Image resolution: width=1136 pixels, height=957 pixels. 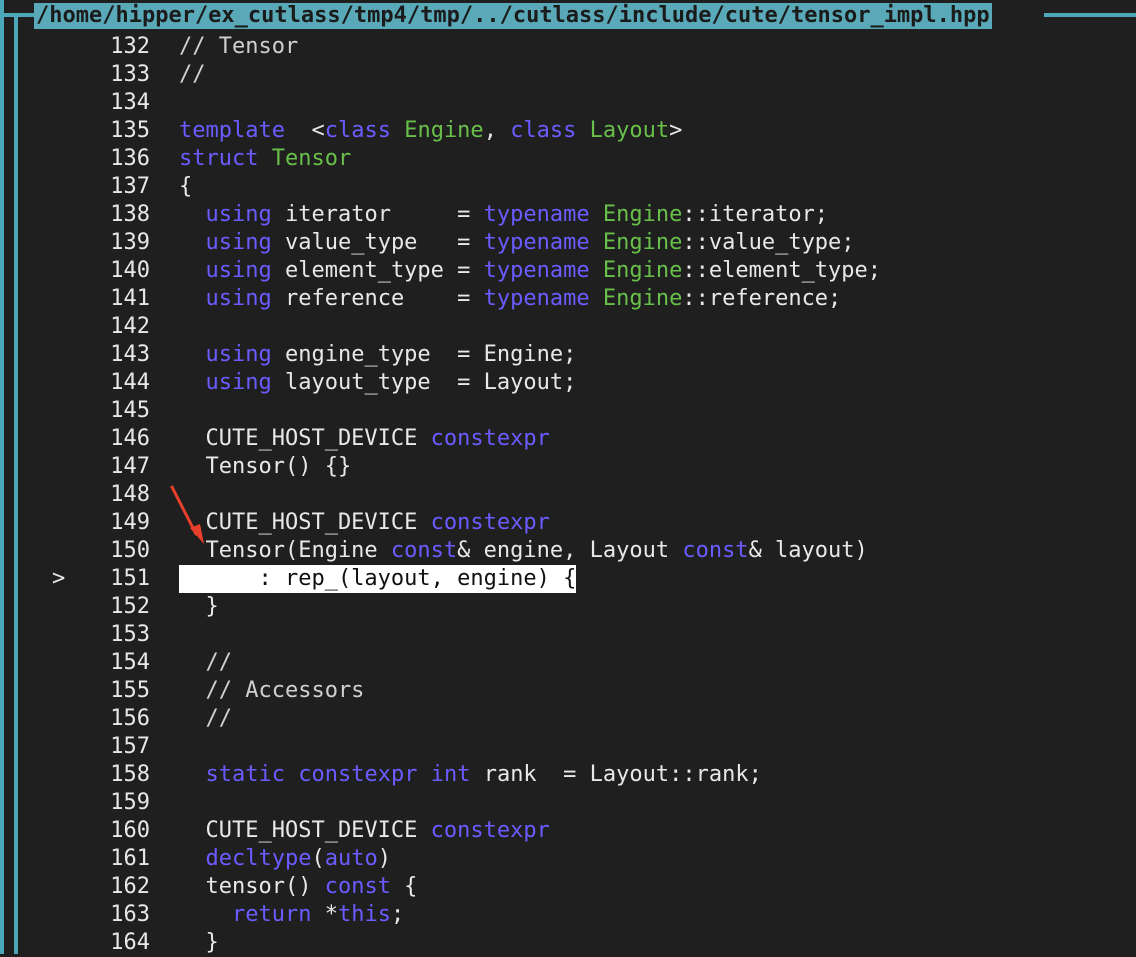 I want to click on code-line: 135 template <class Engine, class Layout>, so click(x=568, y=131).